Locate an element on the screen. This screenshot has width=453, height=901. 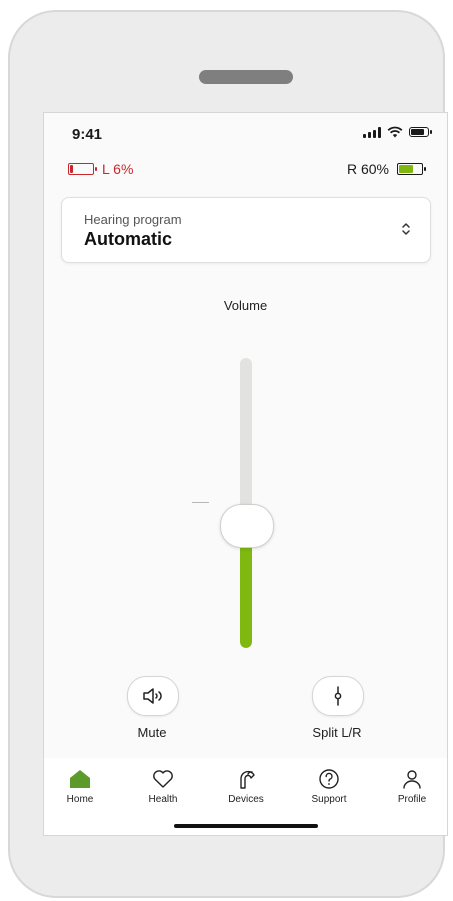
speaker-icon is located at coordinates (152, 696).